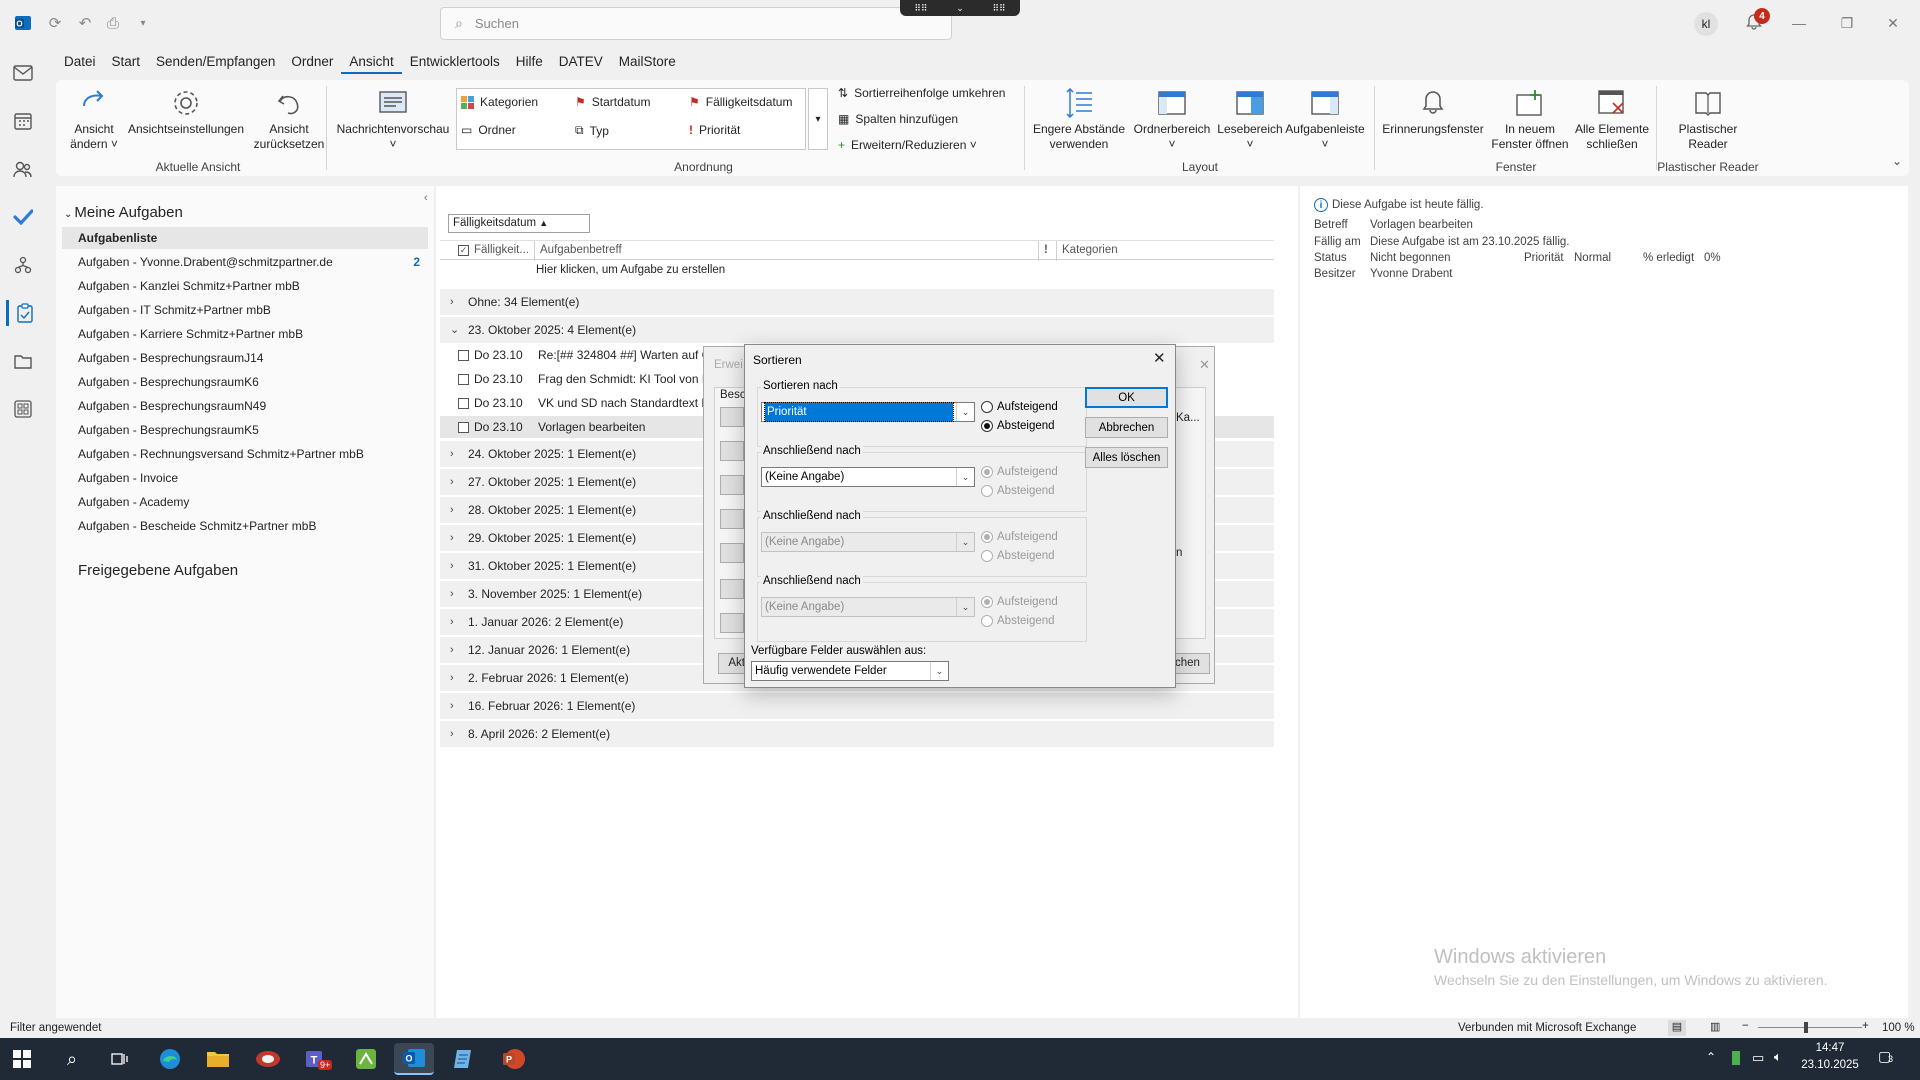 Image resolution: width=1920 pixels, height=1080 pixels. What do you see at coordinates (1897, 161) in the screenshot?
I see `ribbon-collapse-icon: ⌄` at bounding box center [1897, 161].